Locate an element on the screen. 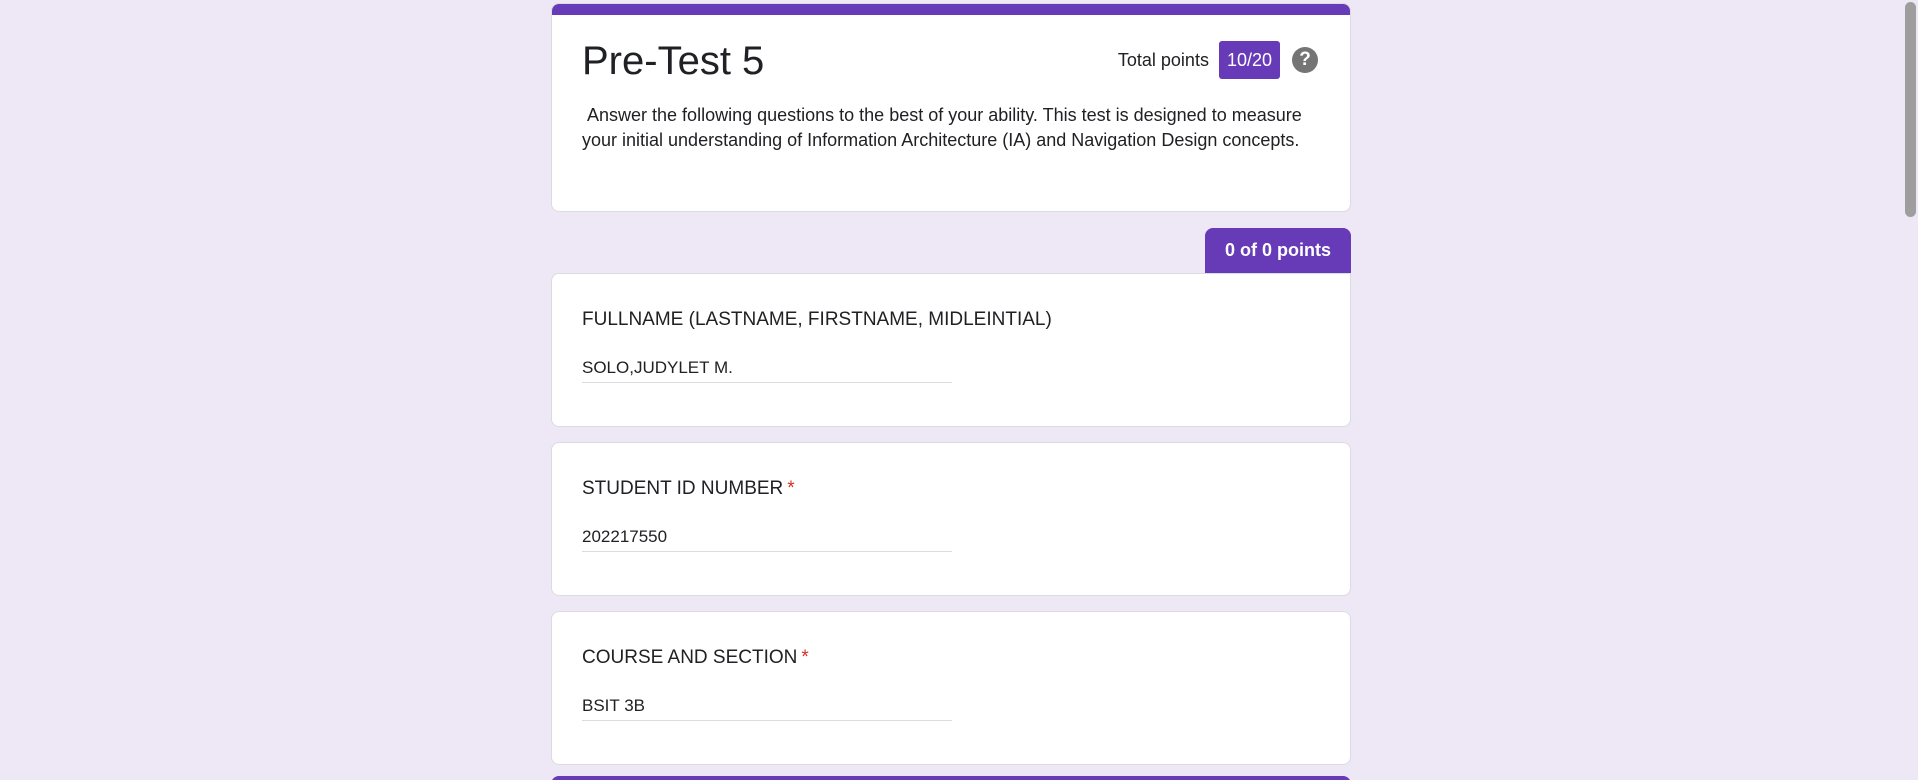  question-title: COURSE AND SECTION * is located at coordinates (695, 658).